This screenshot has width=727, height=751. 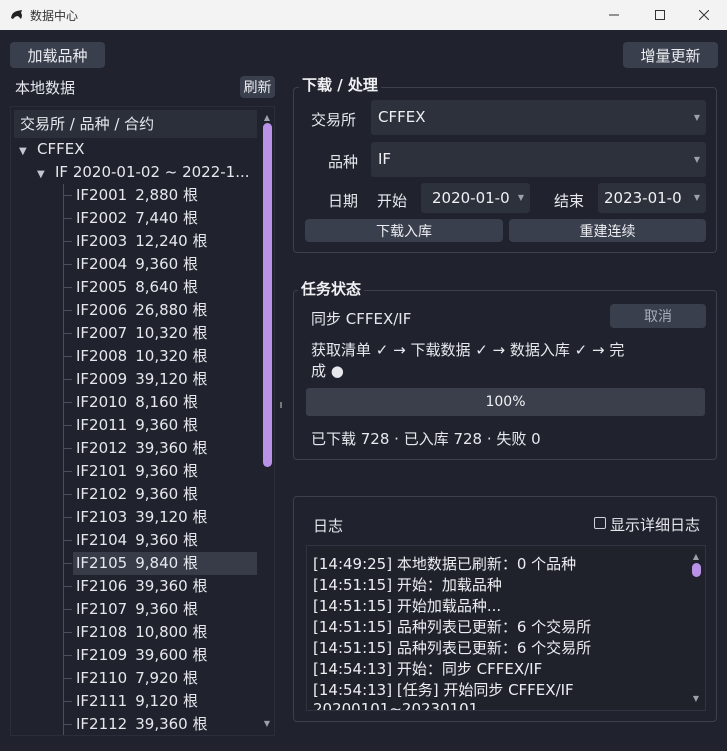 What do you see at coordinates (165, 678) in the screenshot?
I see `tree-contract-row: IF2110 7,920 根` at bounding box center [165, 678].